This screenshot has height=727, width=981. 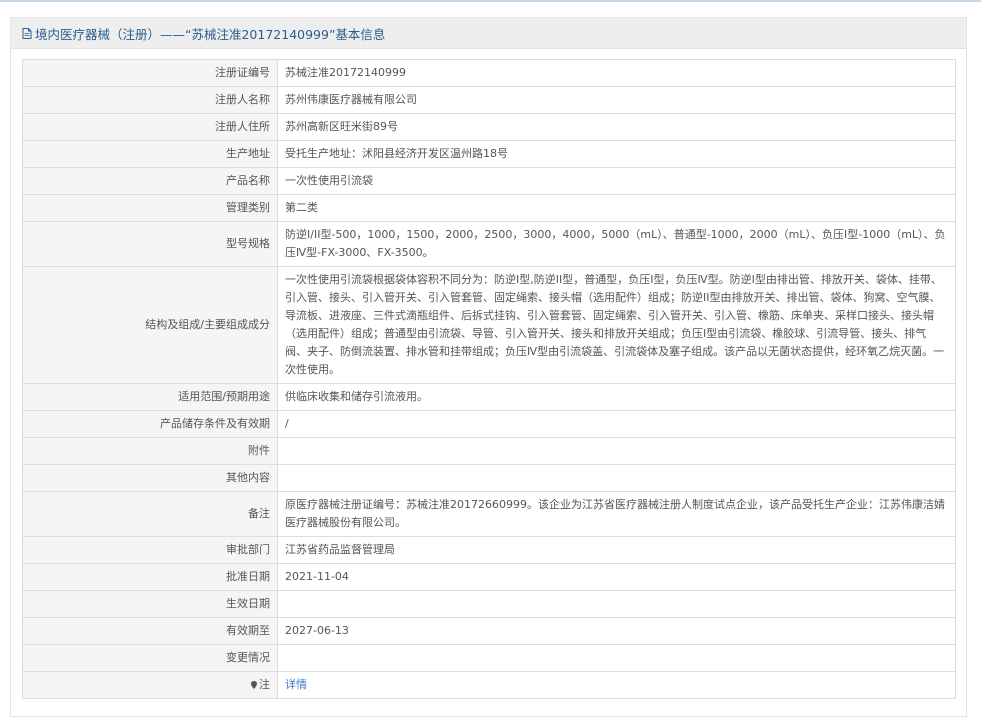 What do you see at coordinates (210, 34) in the screenshot?
I see `page-title: 境内医疗器械（注册）——“苏械注准20172140999”基本信息` at bounding box center [210, 34].